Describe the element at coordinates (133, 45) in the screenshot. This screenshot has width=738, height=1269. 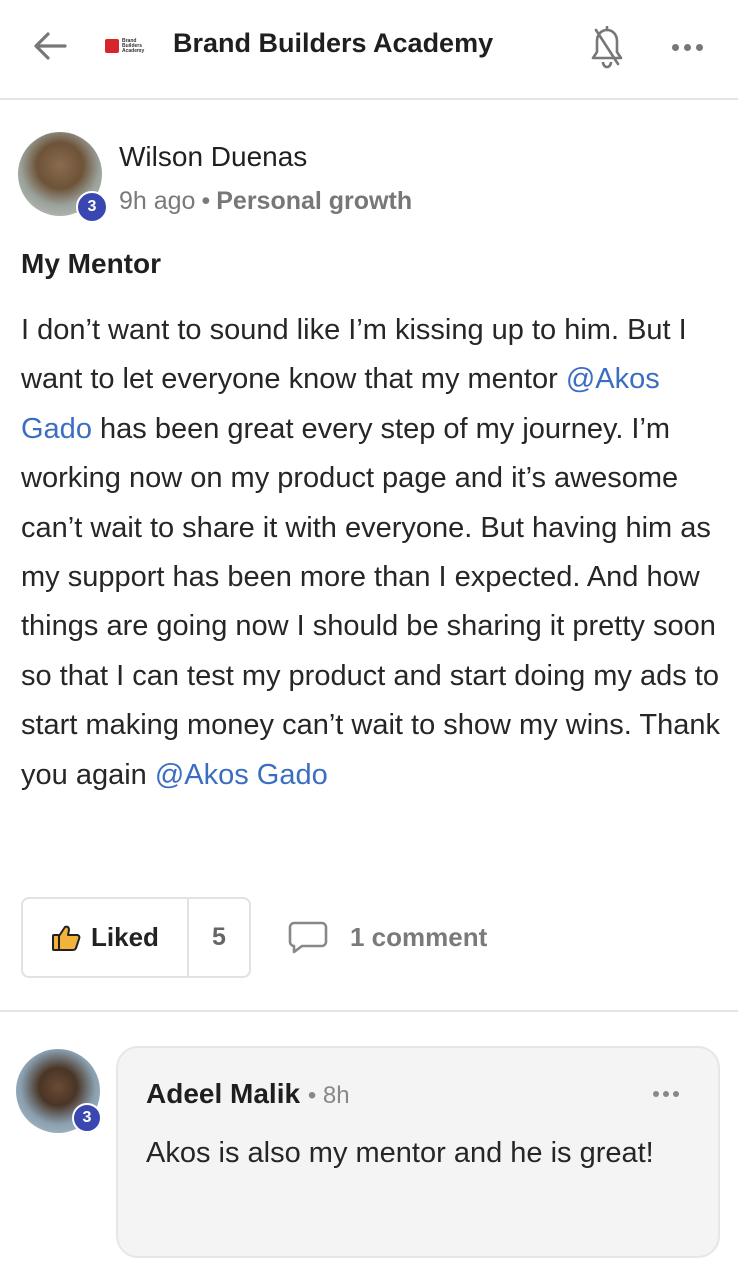
I see `logo-text: Brand Builders Academy` at that location.